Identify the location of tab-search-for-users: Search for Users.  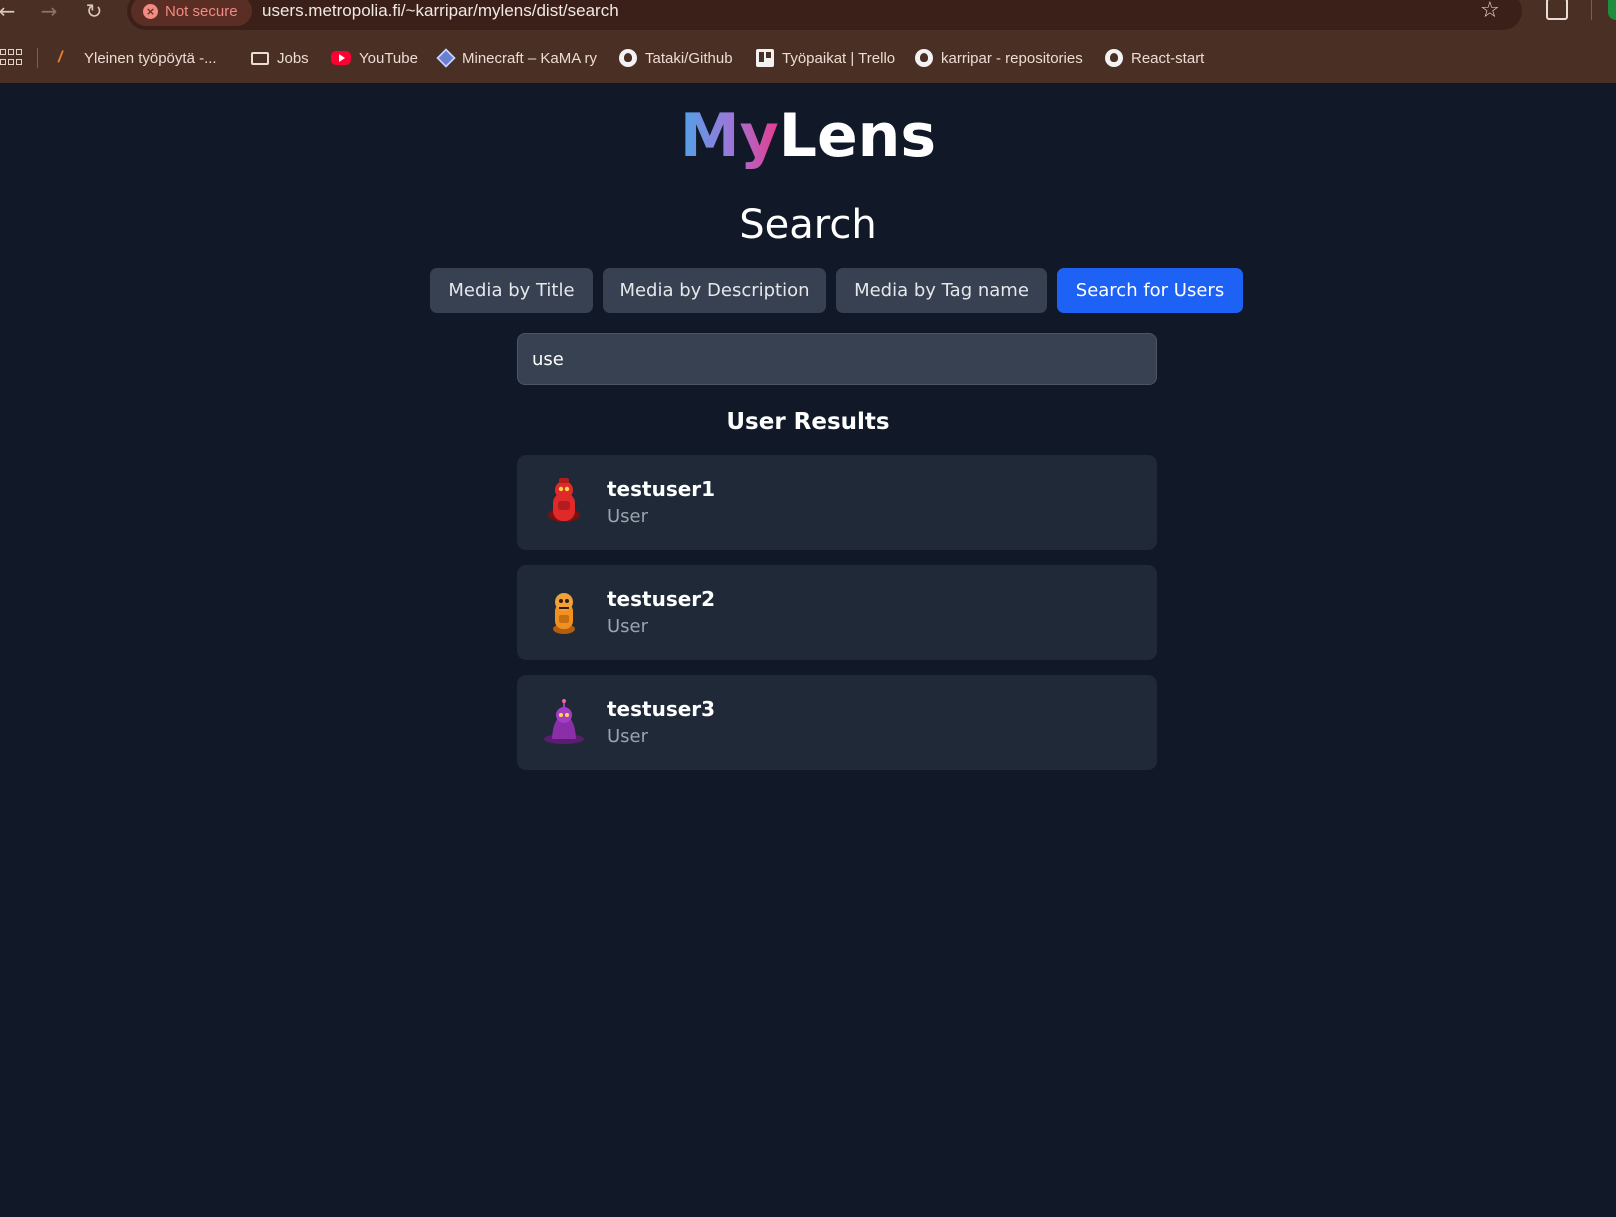
(1150, 290).